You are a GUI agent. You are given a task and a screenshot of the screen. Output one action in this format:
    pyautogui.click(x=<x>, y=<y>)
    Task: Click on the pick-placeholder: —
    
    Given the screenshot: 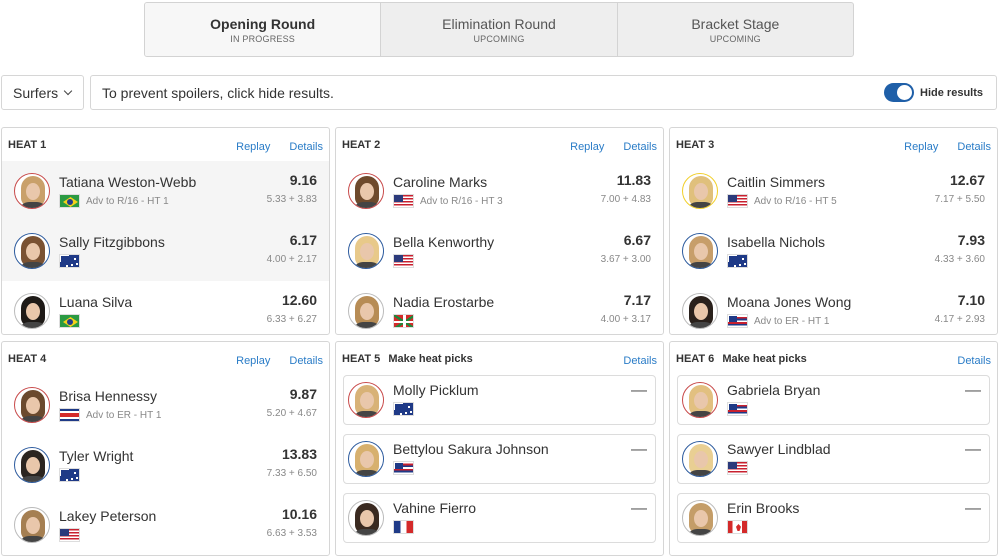 What is the action you would take?
    pyautogui.click(x=639, y=449)
    